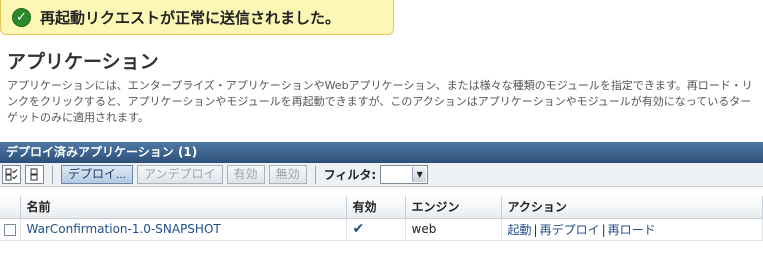 The height and width of the screenshot is (254, 763). What do you see at coordinates (10, 207) in the screenshot?
I see `select-column-header` at bounding box center [10, 207].